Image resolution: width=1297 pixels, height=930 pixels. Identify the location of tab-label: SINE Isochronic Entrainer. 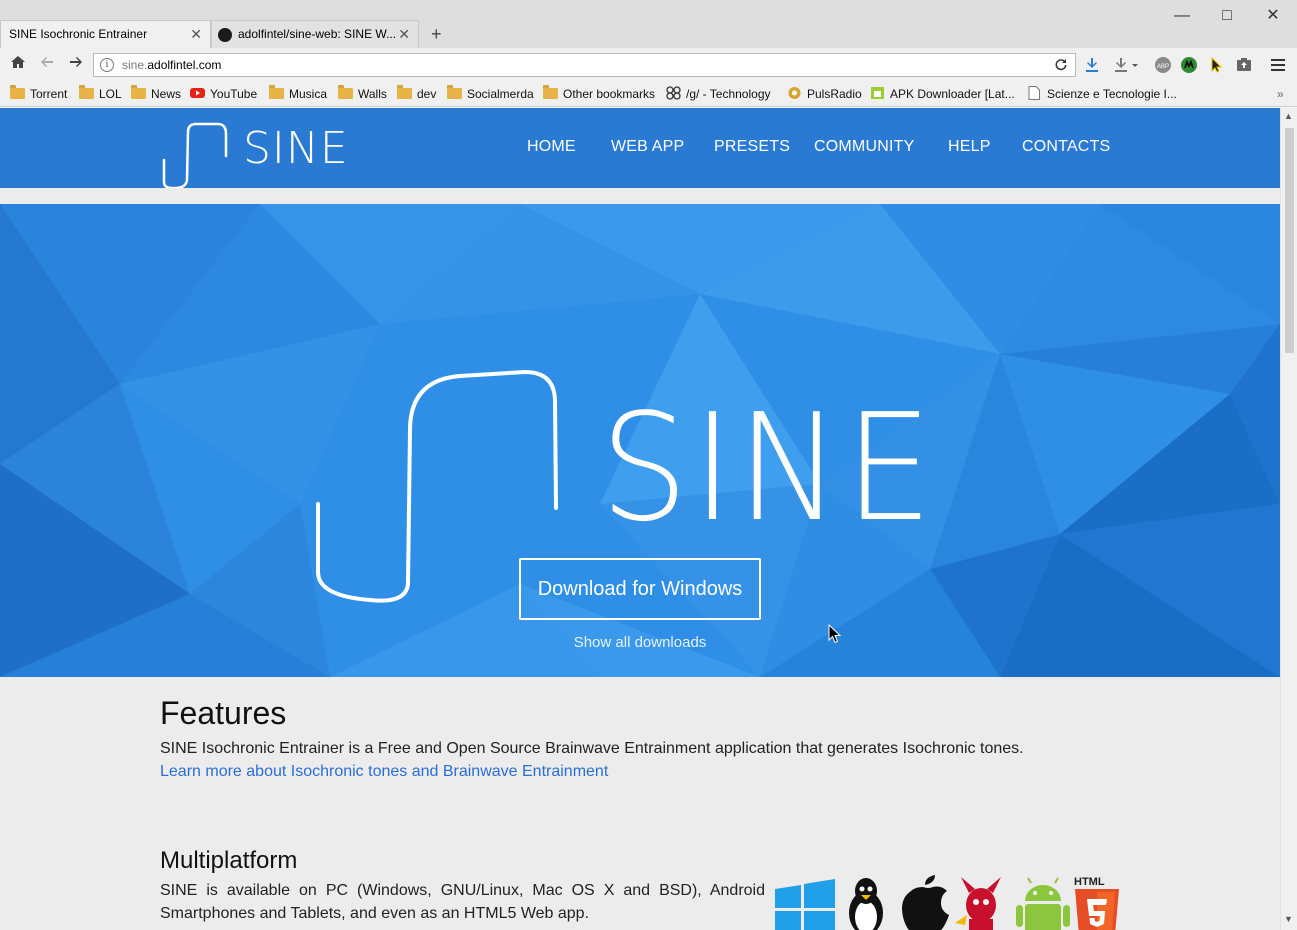
(78, 34).